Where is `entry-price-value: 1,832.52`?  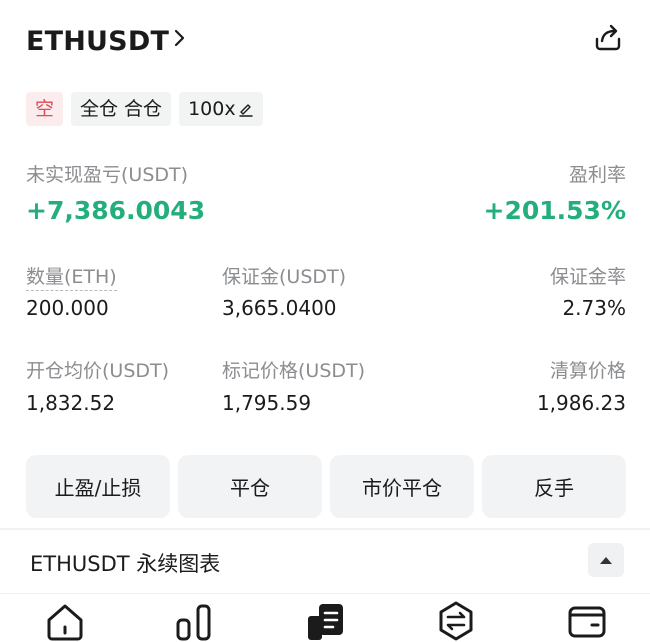
entry-price-value: 1,832.52 is located at coordinates (71, 403).